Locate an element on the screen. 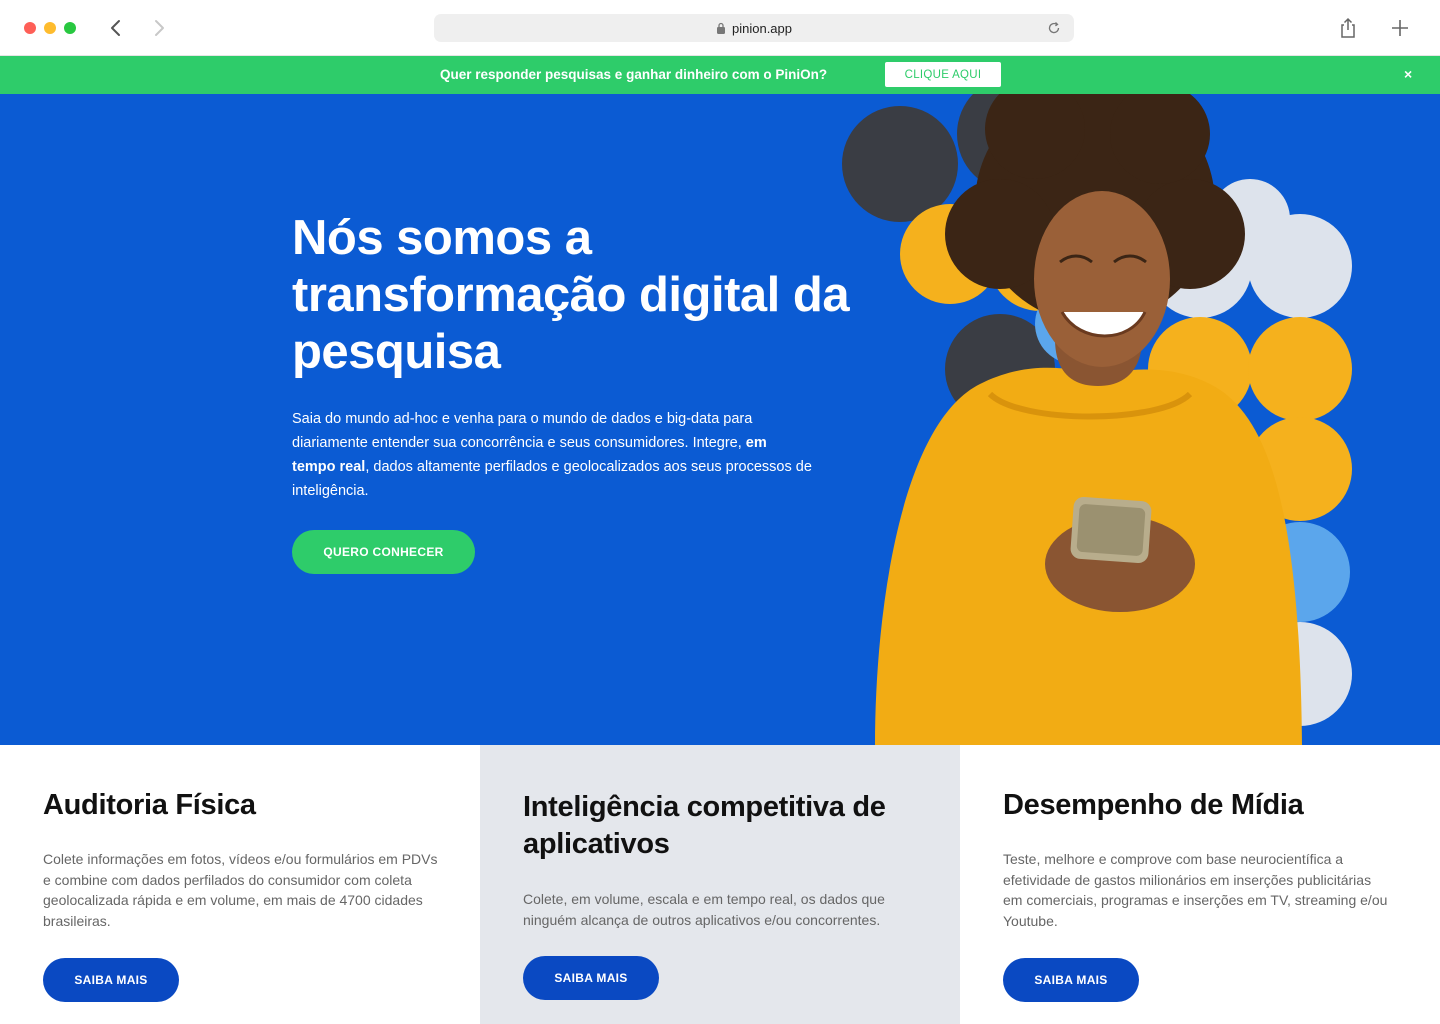 Image resolution: width=1440 pixels, height=1024 pixels. chevron-left-icon is located at coordinates (115, 28).